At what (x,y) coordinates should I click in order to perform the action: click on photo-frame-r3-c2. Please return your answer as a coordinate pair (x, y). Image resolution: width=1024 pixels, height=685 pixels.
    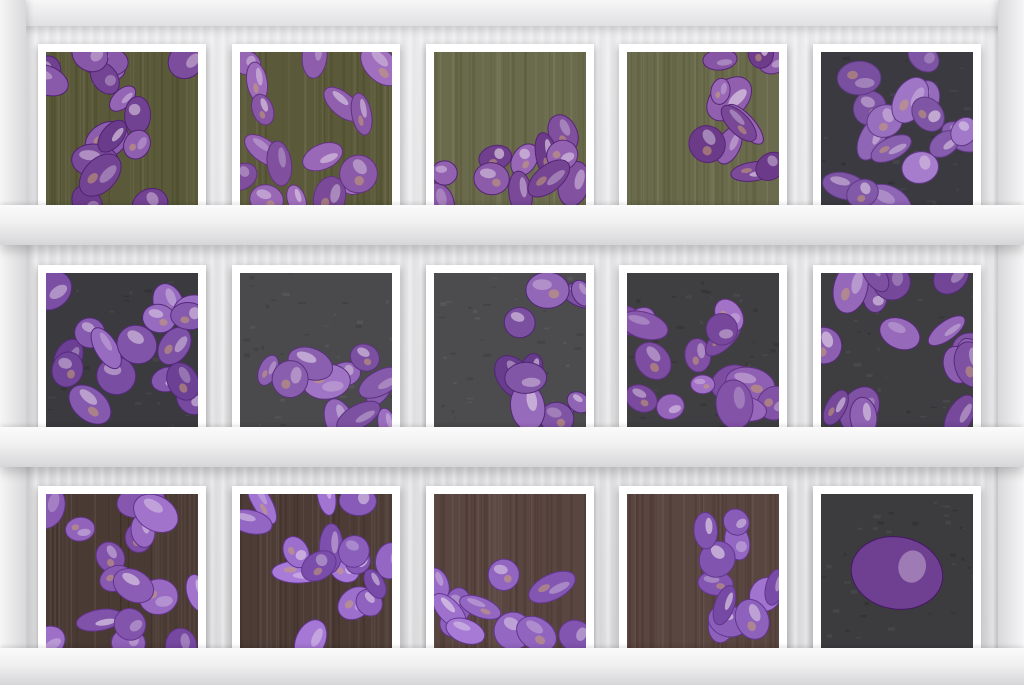
    Looking at the image, I should click on (316, 571).